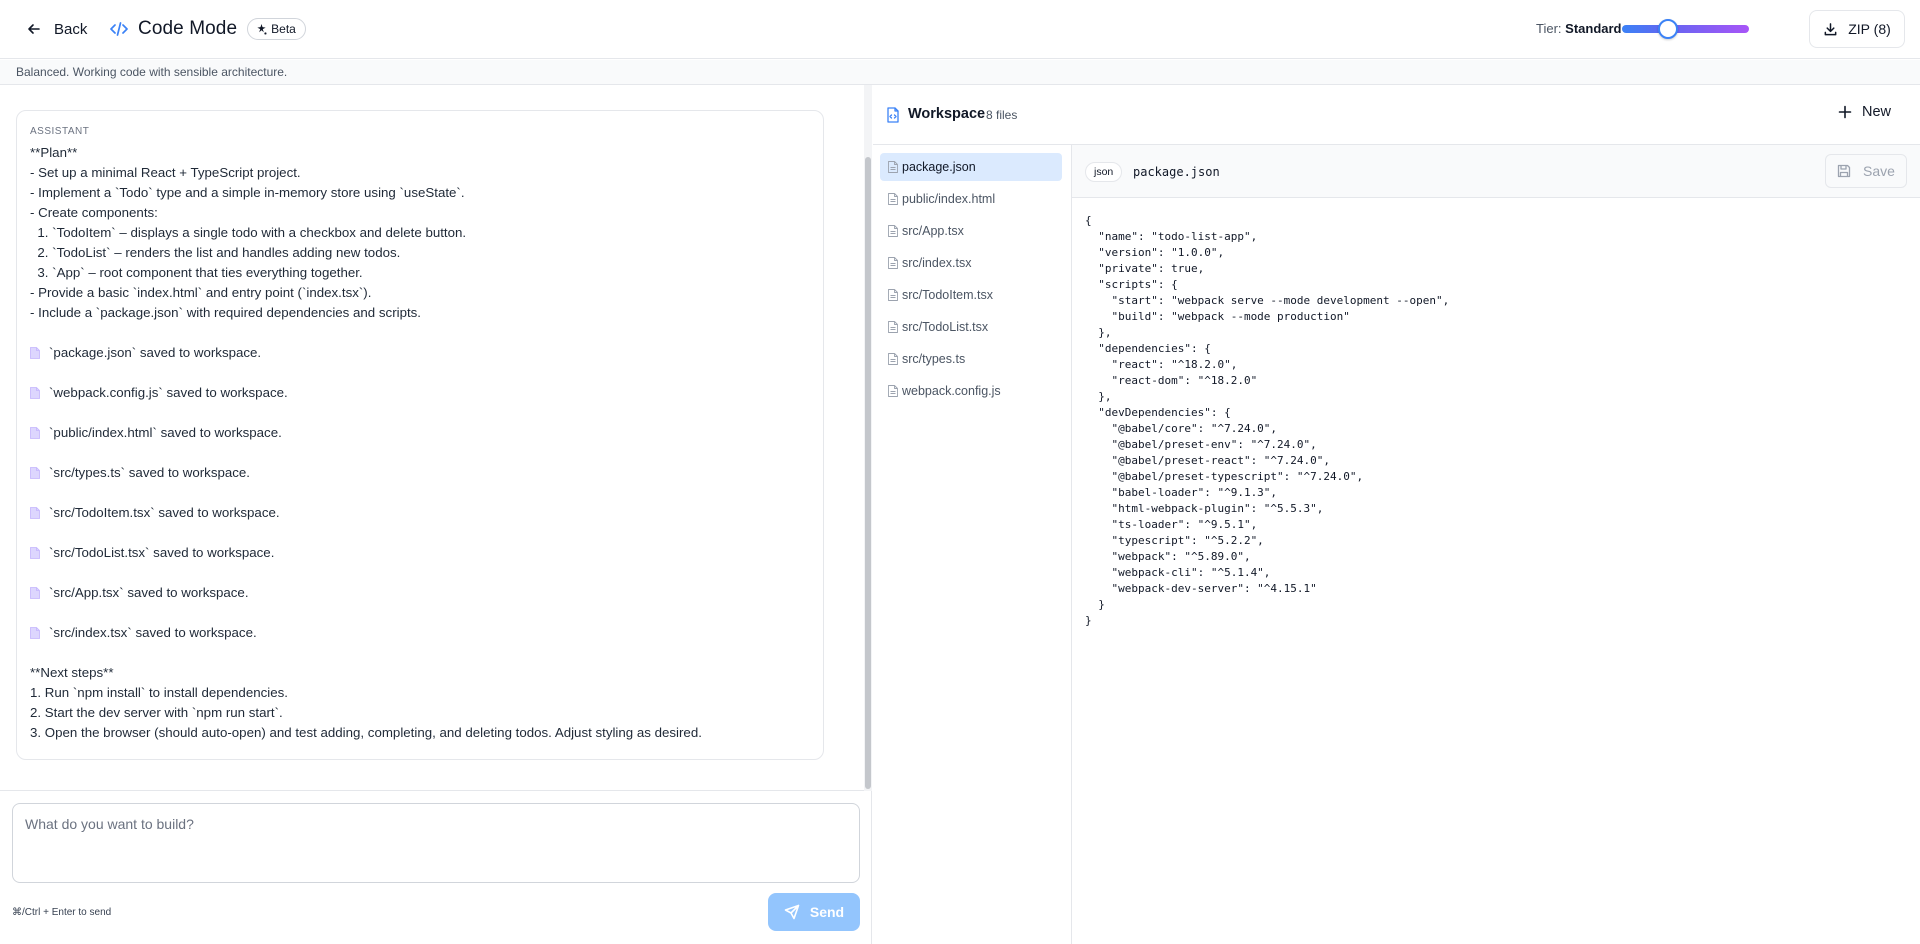 The image size is (1920, 944). What do you see at coordinates (162, 552) in the screenshot?
I see `saved-file-text: `src/TodoList.tsx` saved to workspace.` at bounding box center [162, 552].